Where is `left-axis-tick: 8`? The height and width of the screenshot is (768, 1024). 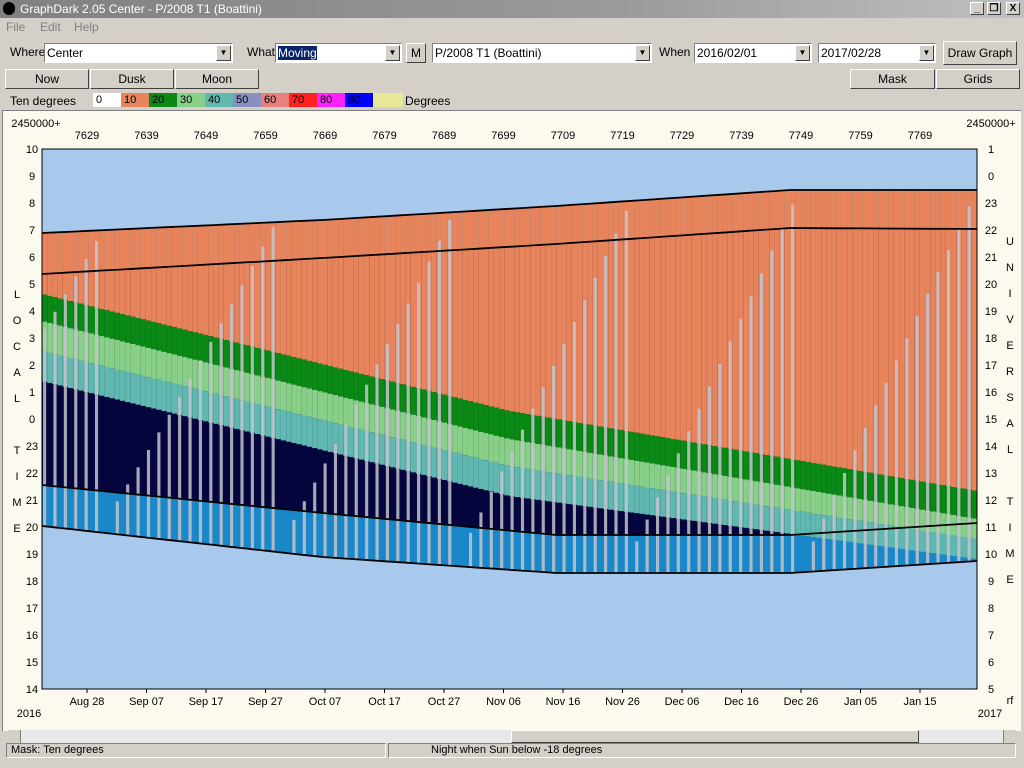
left-axis-tick: 8 is located at coordinates (32, 204).